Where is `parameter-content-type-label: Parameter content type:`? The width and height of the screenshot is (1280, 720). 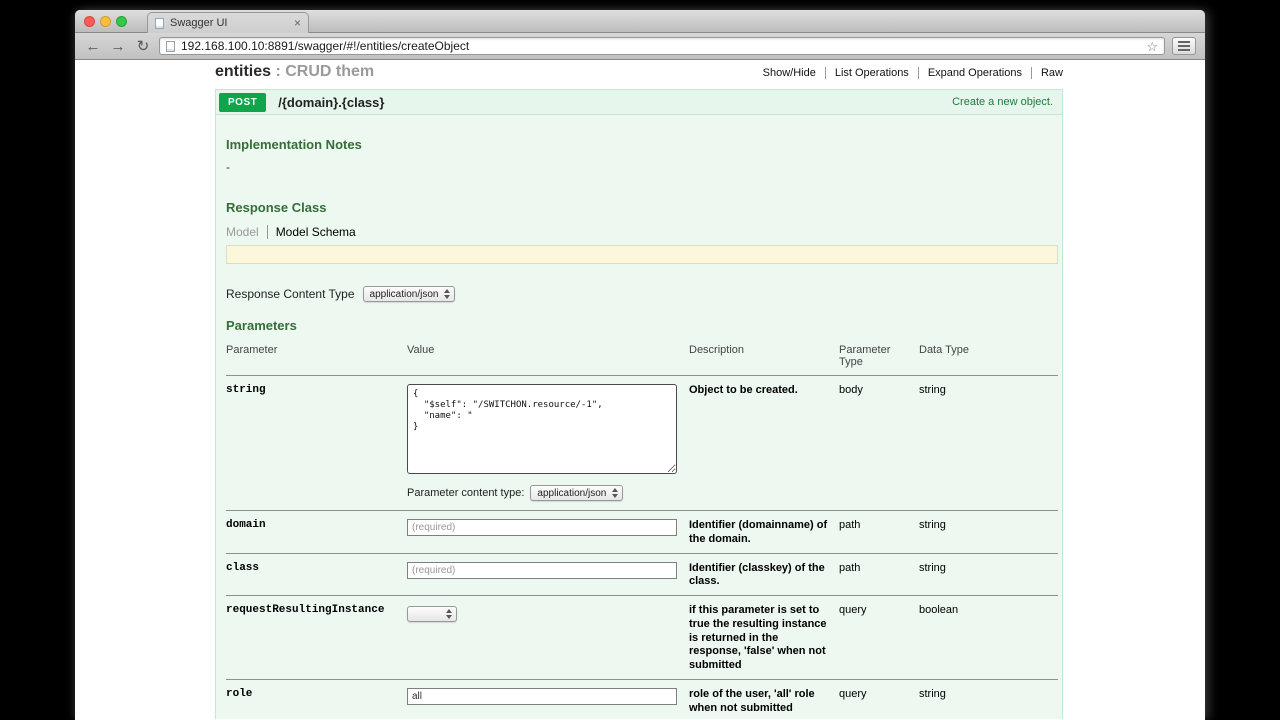 parameter-content-type-label: Parameter content type: is located at coordinates (466, 493).